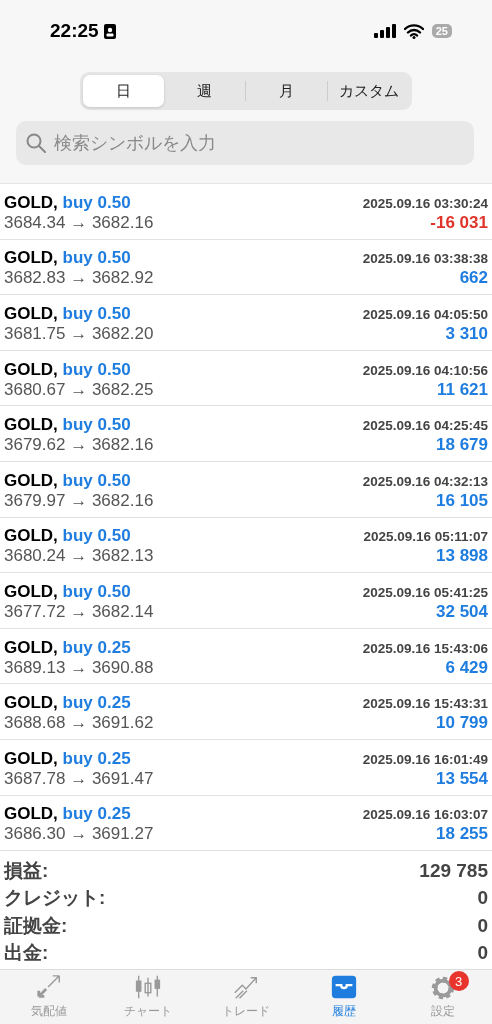 The height and width of the screenshot is (1024, 492). I want to click on battery-level: 25, so click(441, 31).